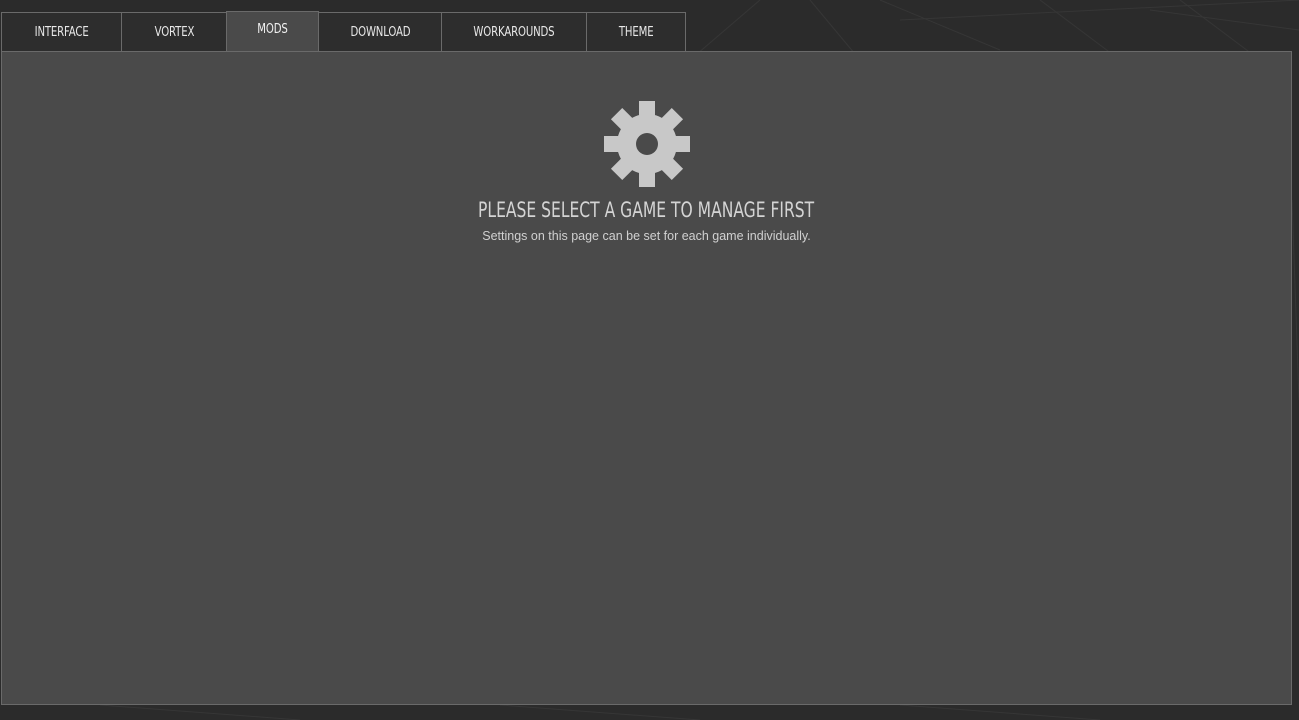 This screenshot has height=720, width=1299. I want to click on tab-download-label: DOWNLOAD, so click(379, 32).